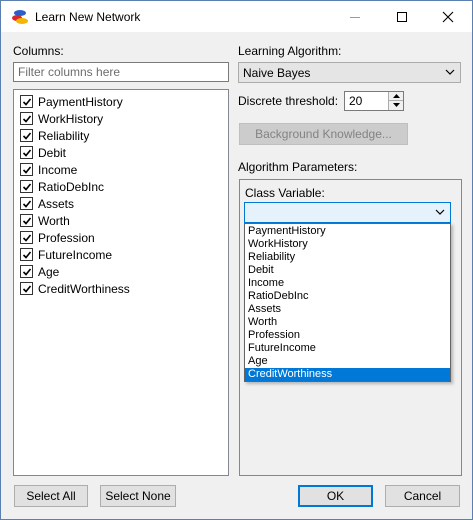 This screenshot has width=473, height=520. I want to click on column-item-reliability: Reliability, so click(54, 135).